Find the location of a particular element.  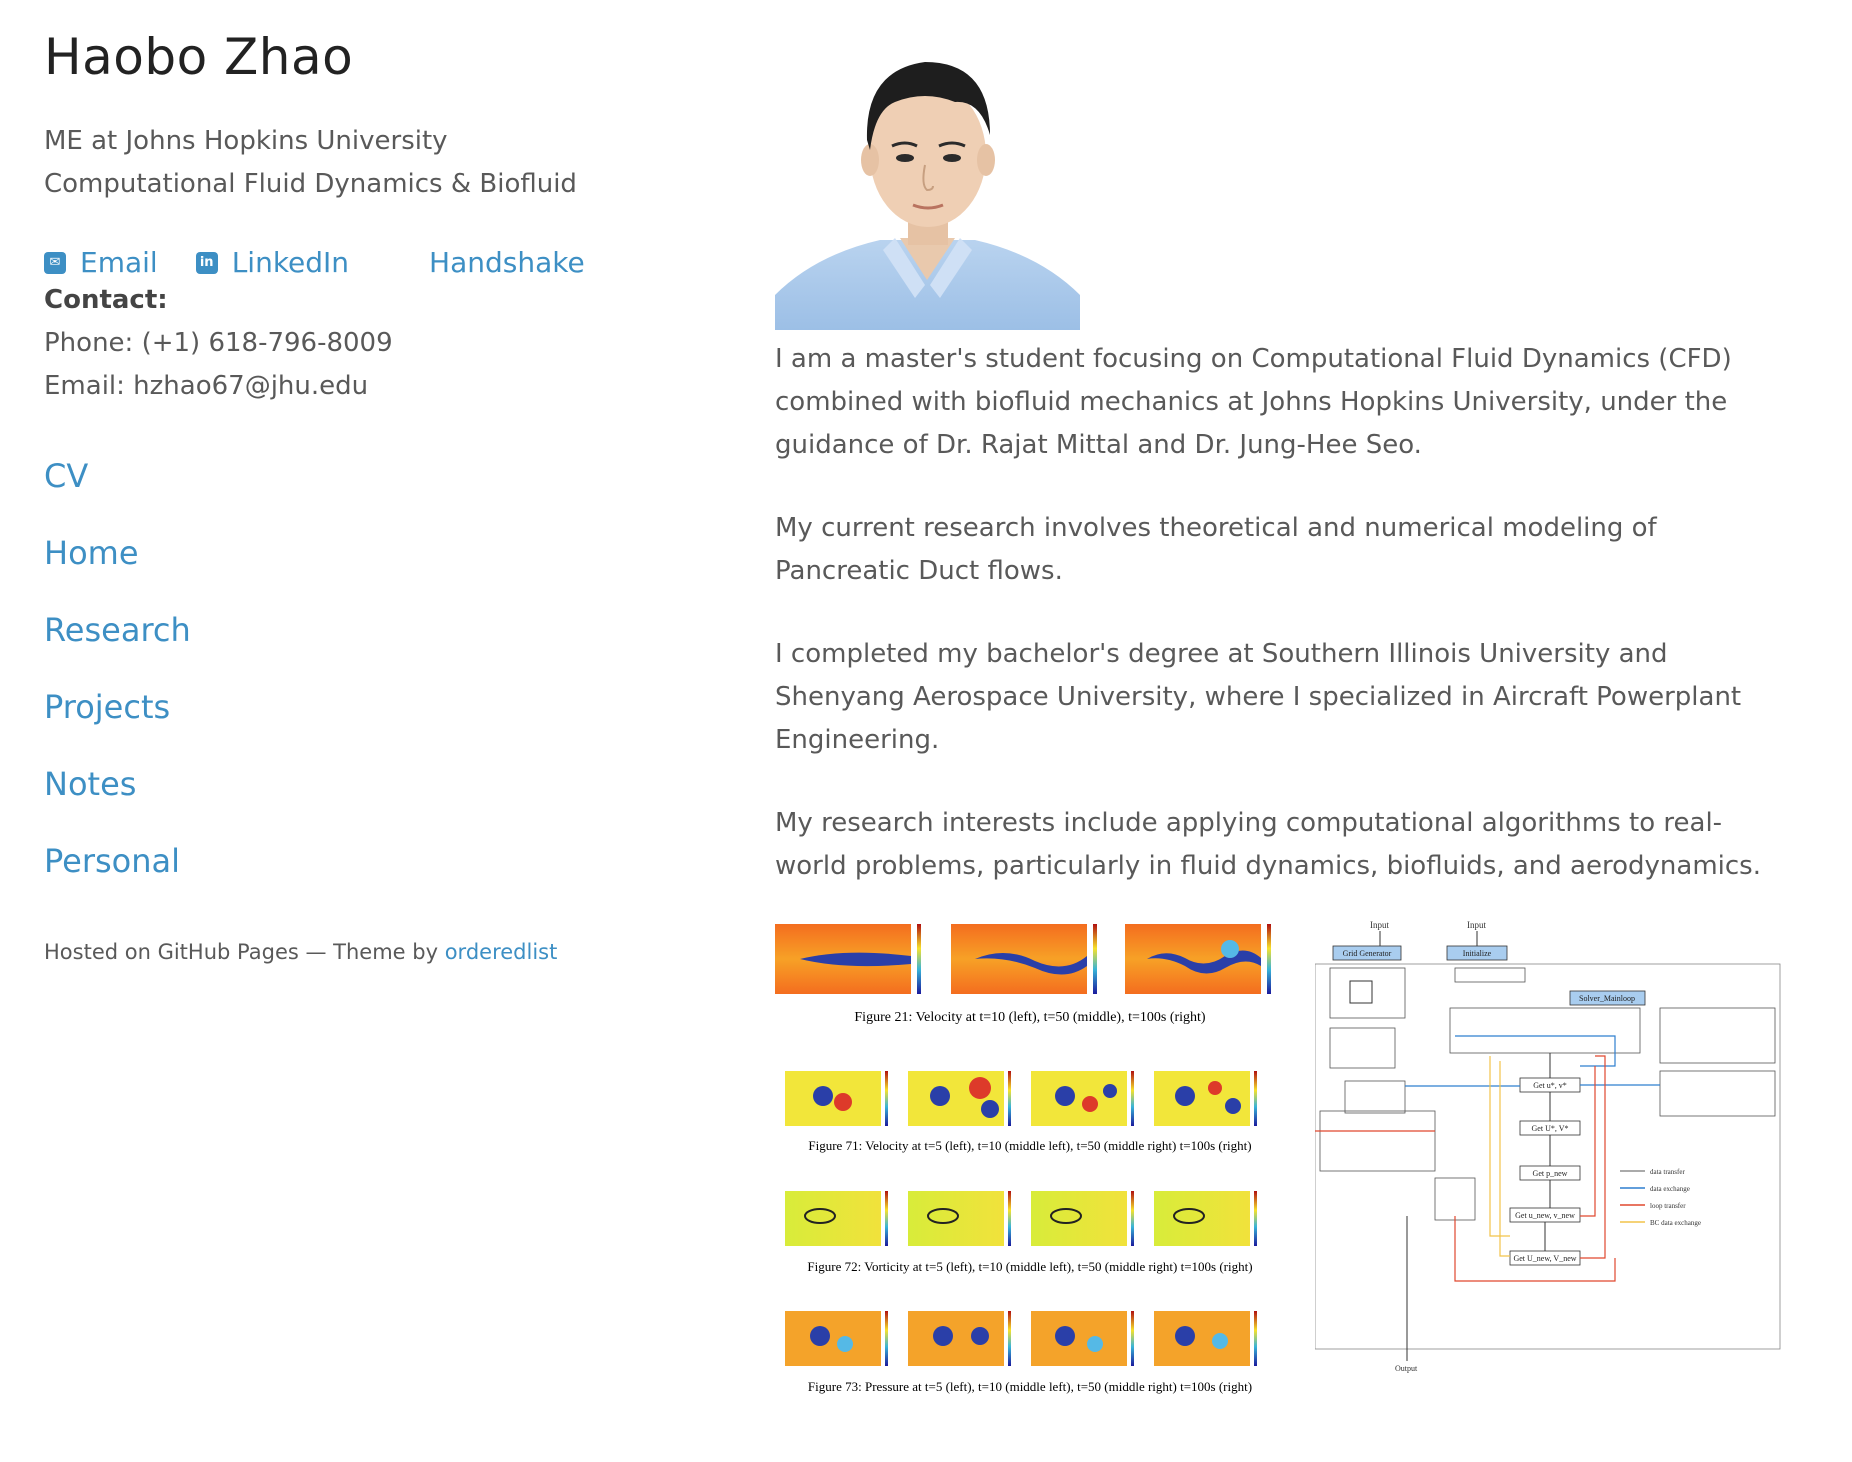

flow-get-pnew: Get p_new is located at coordinates (1550, 1173).